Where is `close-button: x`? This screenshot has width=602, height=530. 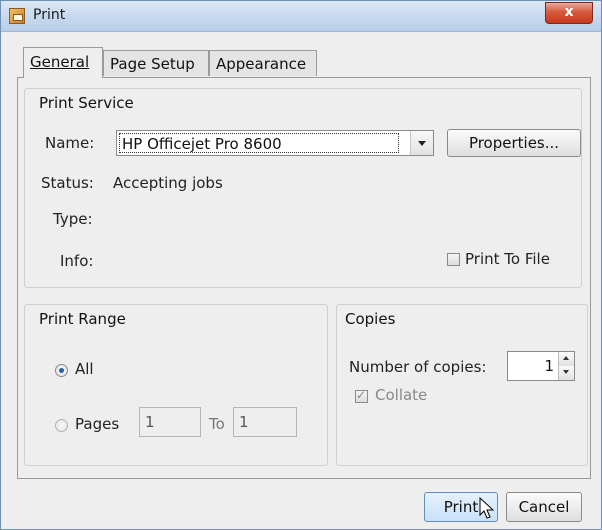
close-button: x is located at coordinates (569, 13).